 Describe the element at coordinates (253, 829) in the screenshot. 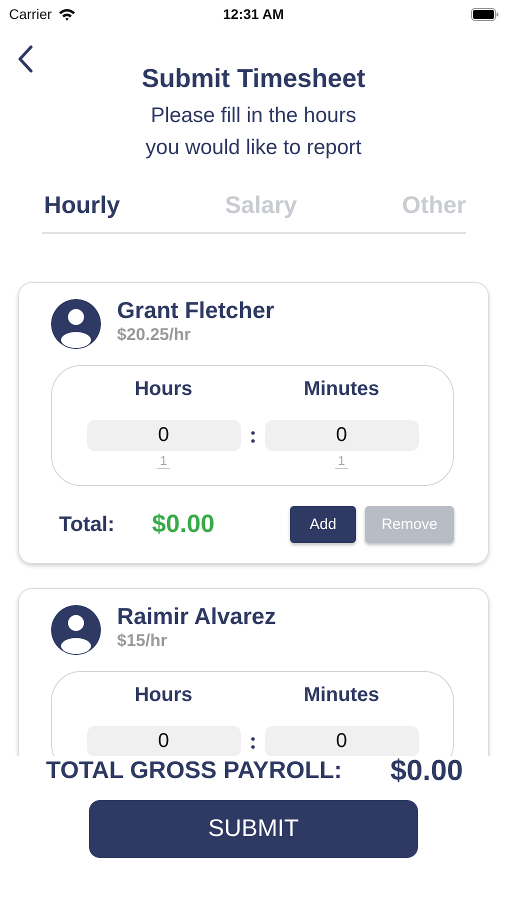

I see `submit-button: SUBMIT` at that location.